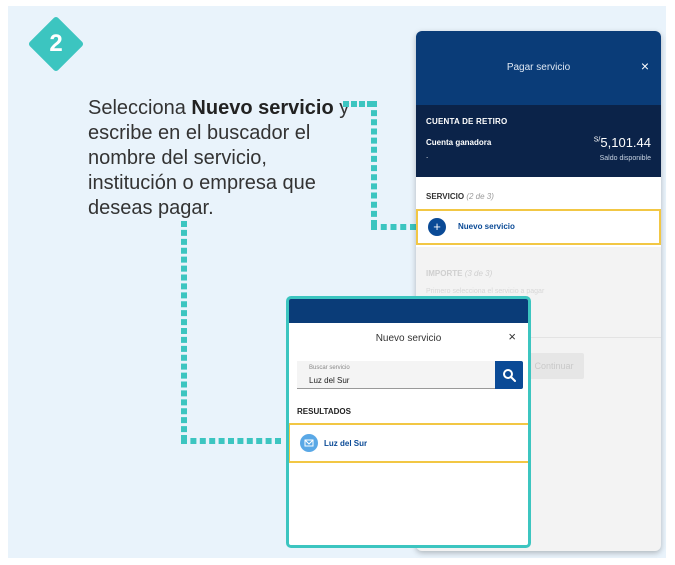 This screenshot has width=675, height=565. I want to click on instruction-bold: Nuevo servicio, so click(262, 108).